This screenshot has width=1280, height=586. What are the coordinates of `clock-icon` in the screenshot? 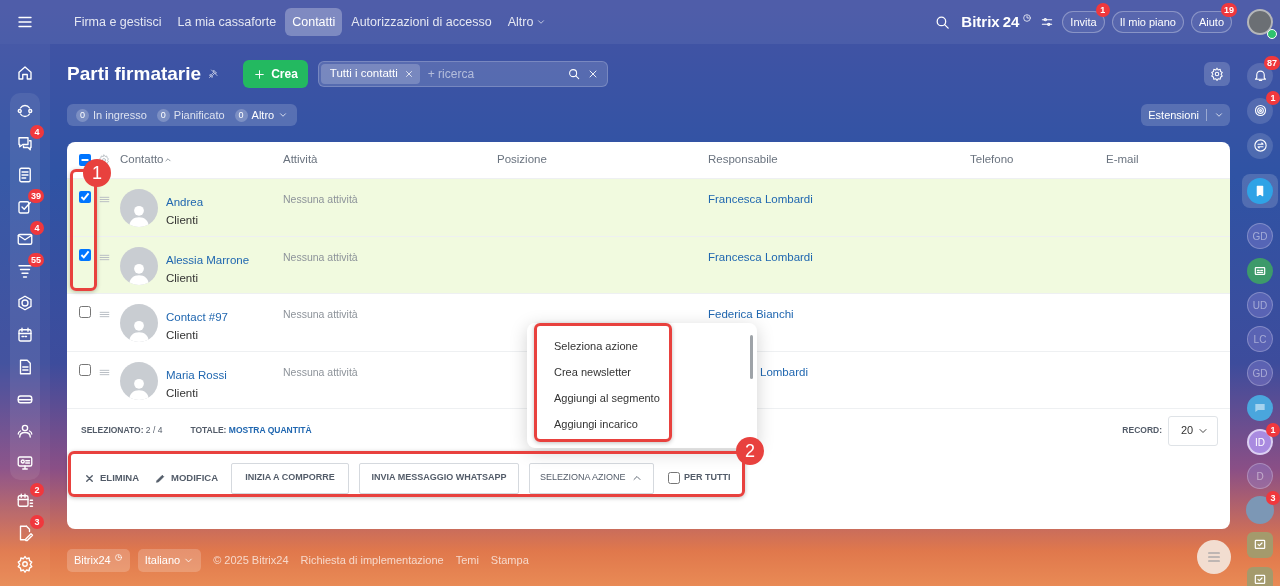 It's located at (1027, 18).